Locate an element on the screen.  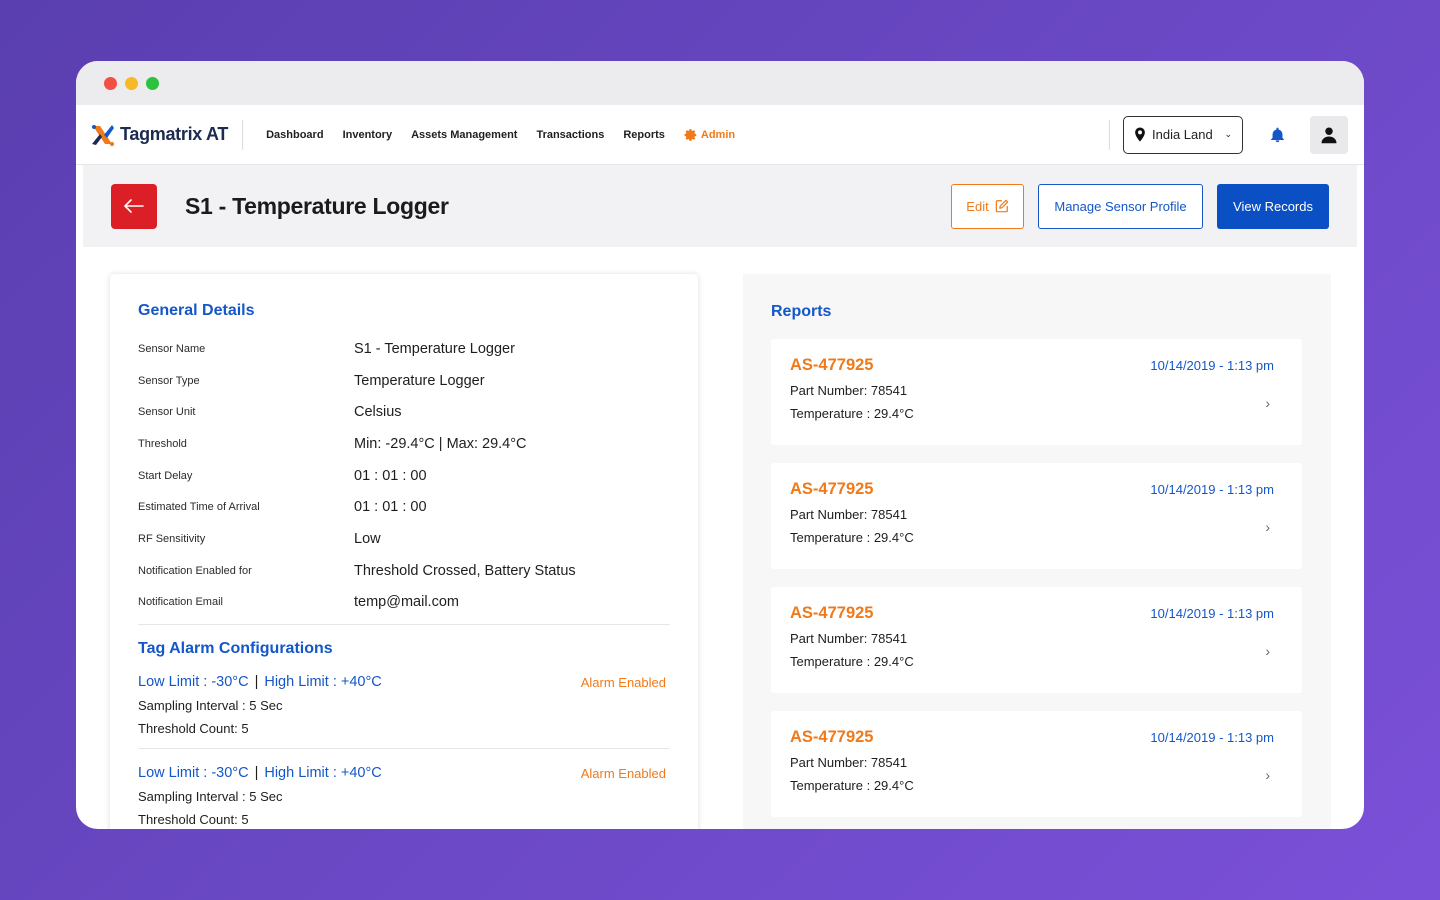
detail-row-sensor-unit: Sensor Unit Celsius is located at coordinates (404, 412).